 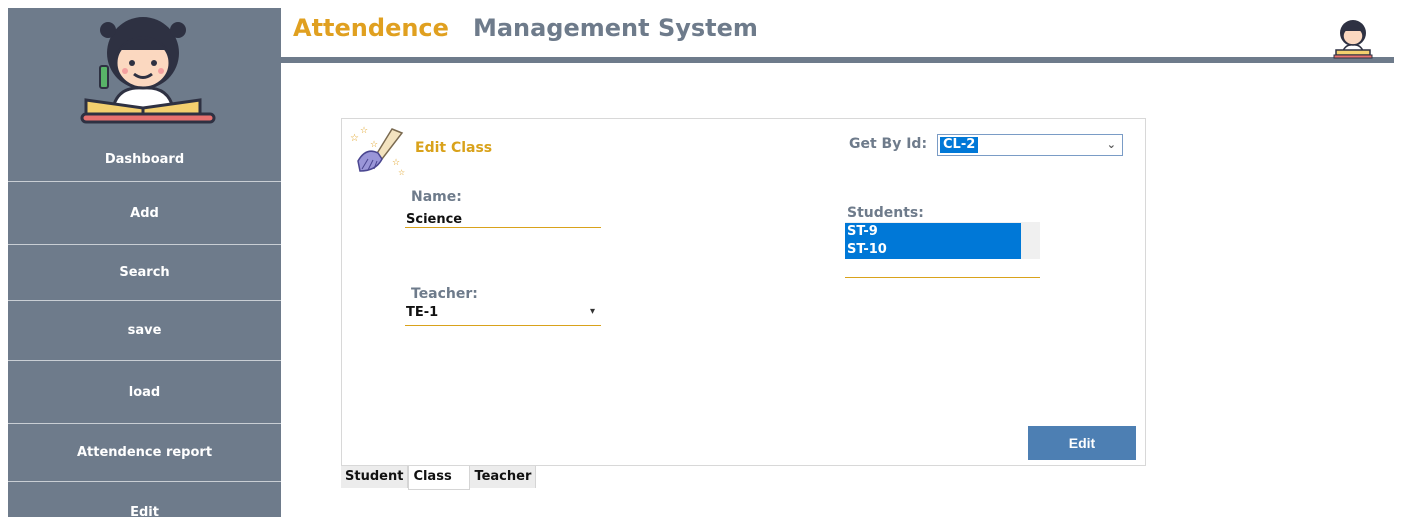 What do you see at coordinates (592, 311) in the screenshot?
I see `dropdown-arrow-icon: ▾` at bounding box center [592, 311].